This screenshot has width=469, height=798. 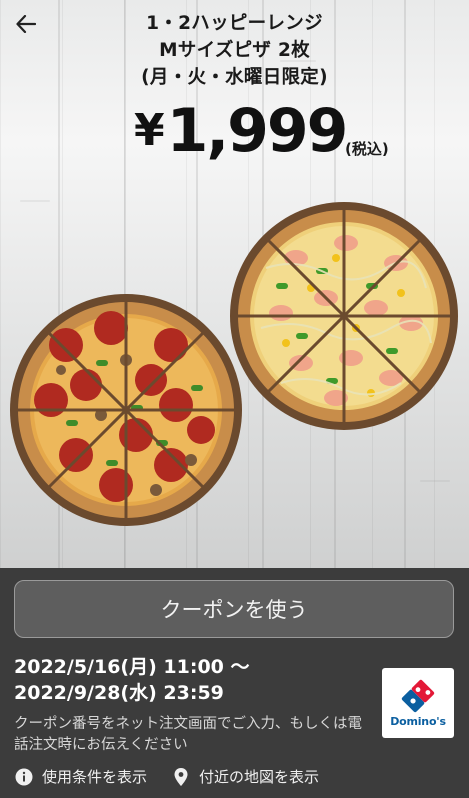 What do you see at coordinates (418, 695) in the screenshot?
I see `dominos-logo-icon` at bounding box center [418, 695].